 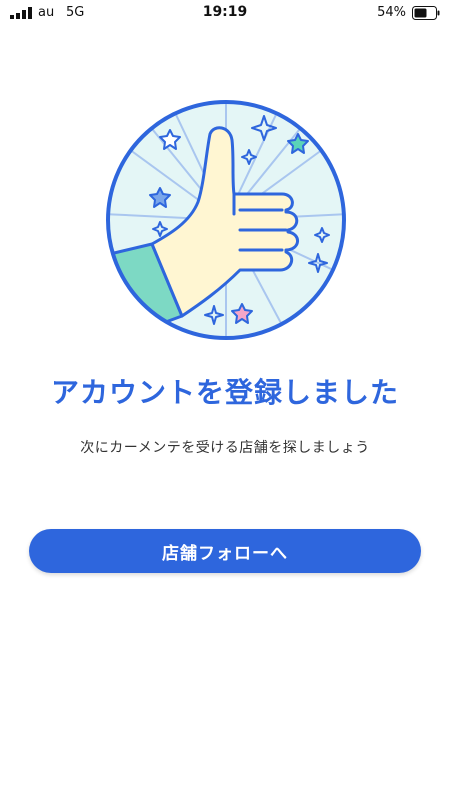 What do you see at coordinates (391, 12) in the screenshot?
I see `battery-percent: 54%` at bounding box center [391, 12].